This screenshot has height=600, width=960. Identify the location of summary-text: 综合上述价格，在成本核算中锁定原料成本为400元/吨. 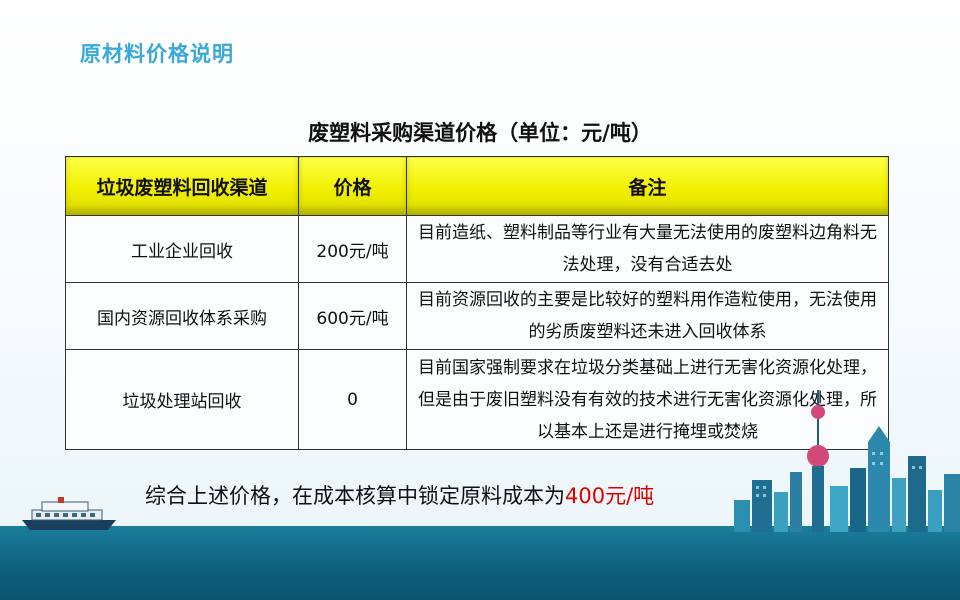
(399, 495).